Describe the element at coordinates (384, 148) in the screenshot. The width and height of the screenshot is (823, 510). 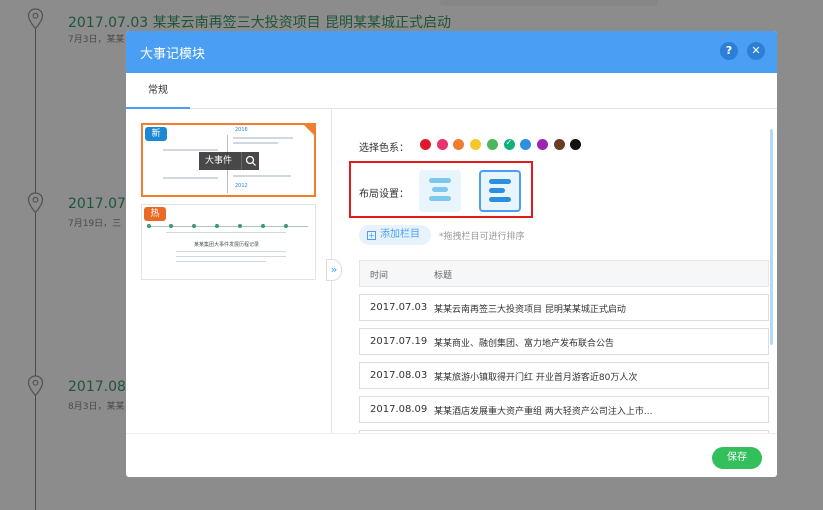
I see `color-label: 选择色系：` at that location.